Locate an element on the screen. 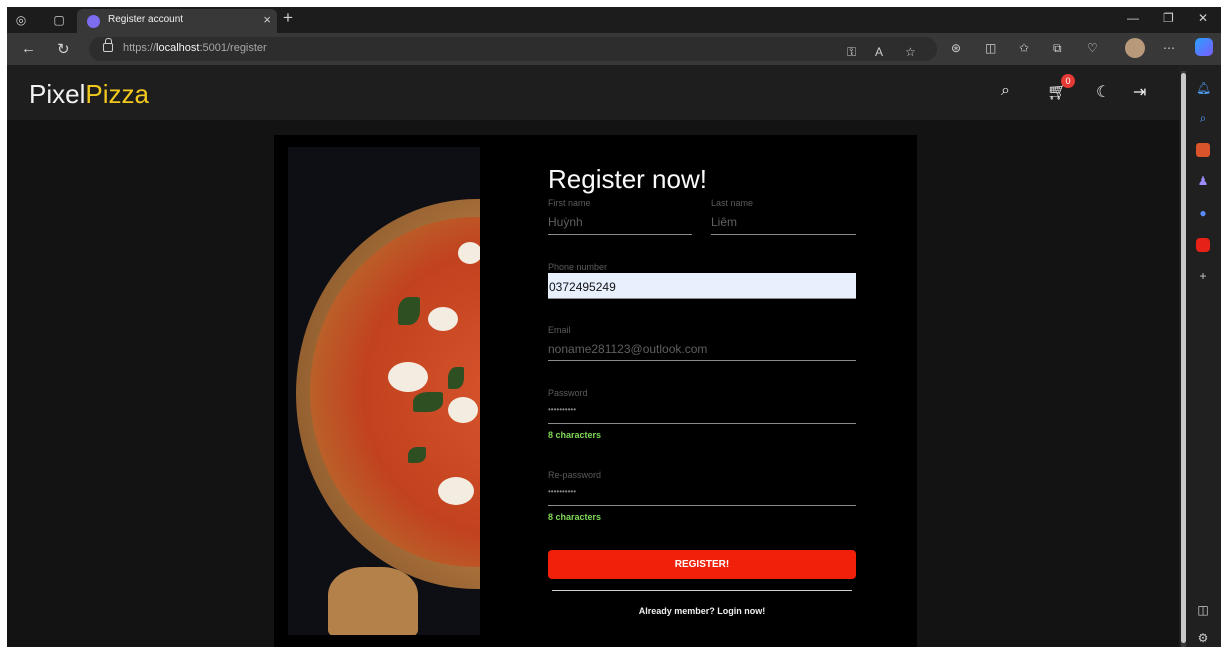 This screenshot has height=647, width=1225. email-label: Email is located at coordinates (559, 330).